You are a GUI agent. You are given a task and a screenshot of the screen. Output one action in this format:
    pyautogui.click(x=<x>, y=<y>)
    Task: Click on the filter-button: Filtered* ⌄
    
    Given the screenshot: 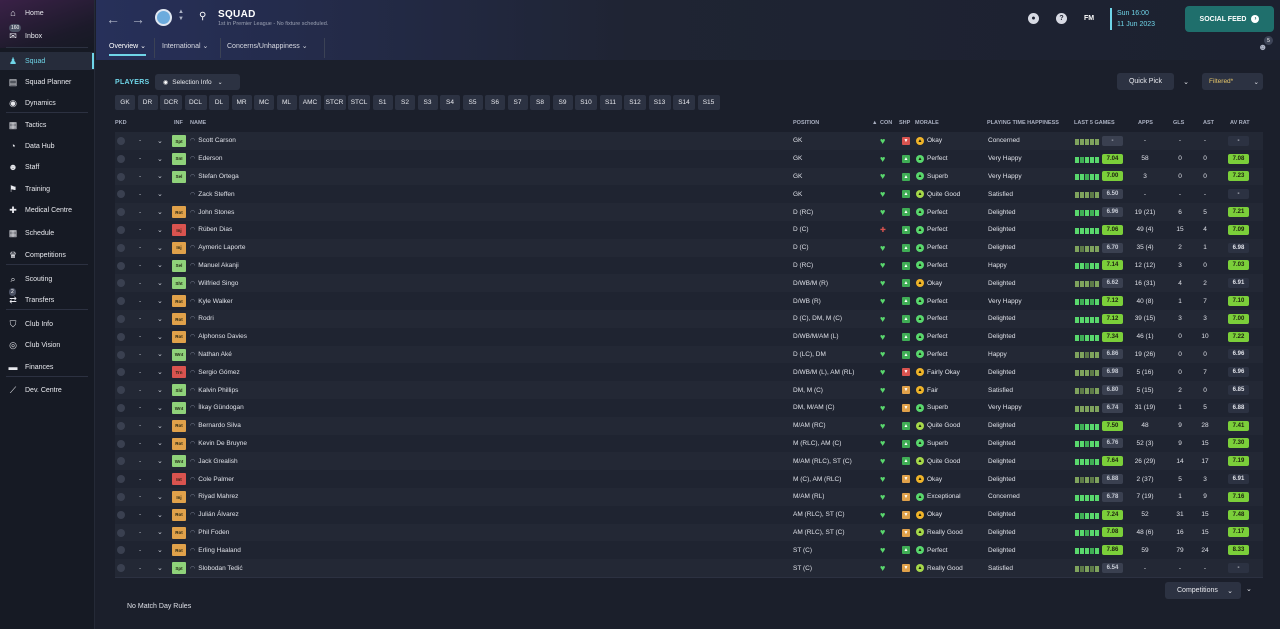 What is the action you would take?
    pyautogui.click(x=1232, y=81)
    